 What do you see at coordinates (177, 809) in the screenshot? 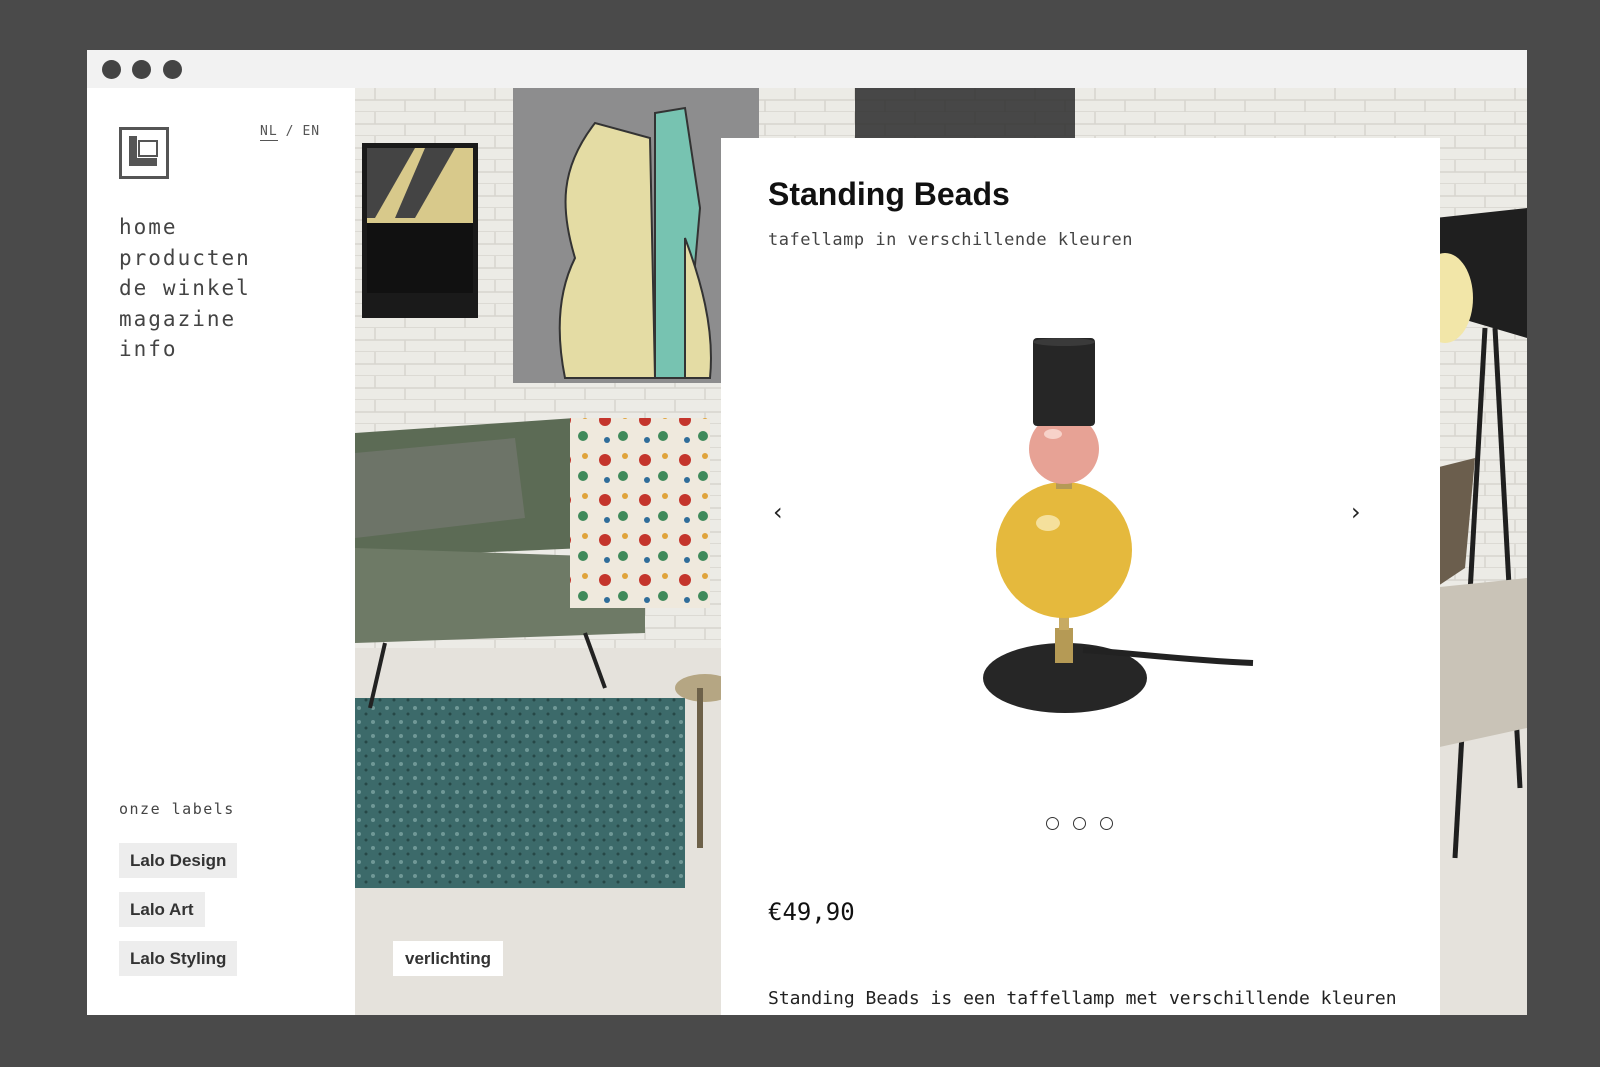
I see `labels-heading: onze labels` at bounding box center [177, 809].